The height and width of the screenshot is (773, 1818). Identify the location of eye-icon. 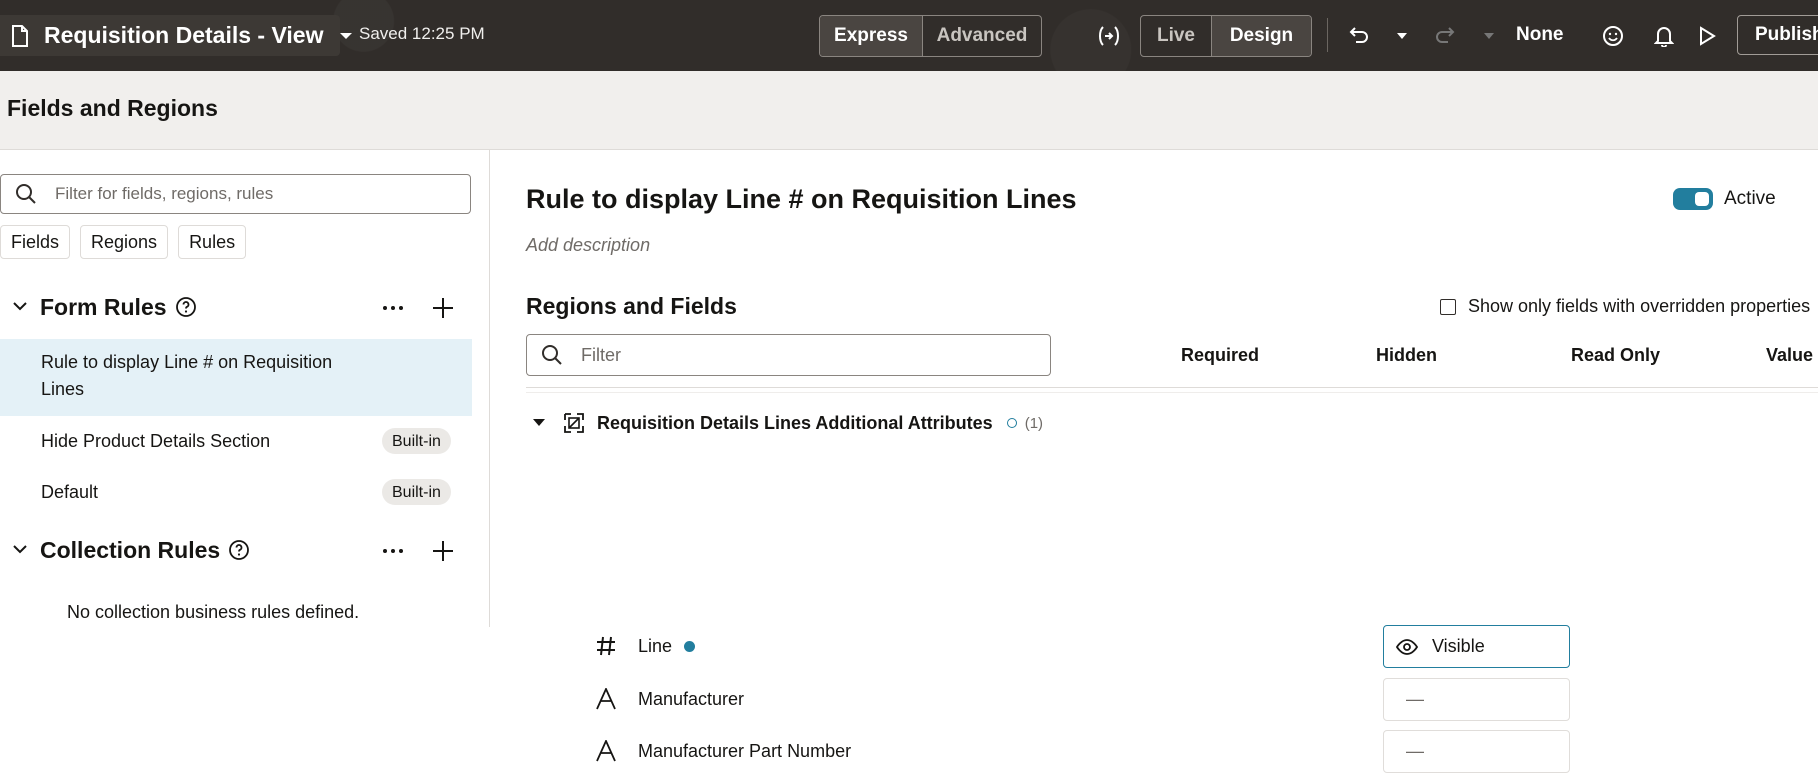
(1407, 647).